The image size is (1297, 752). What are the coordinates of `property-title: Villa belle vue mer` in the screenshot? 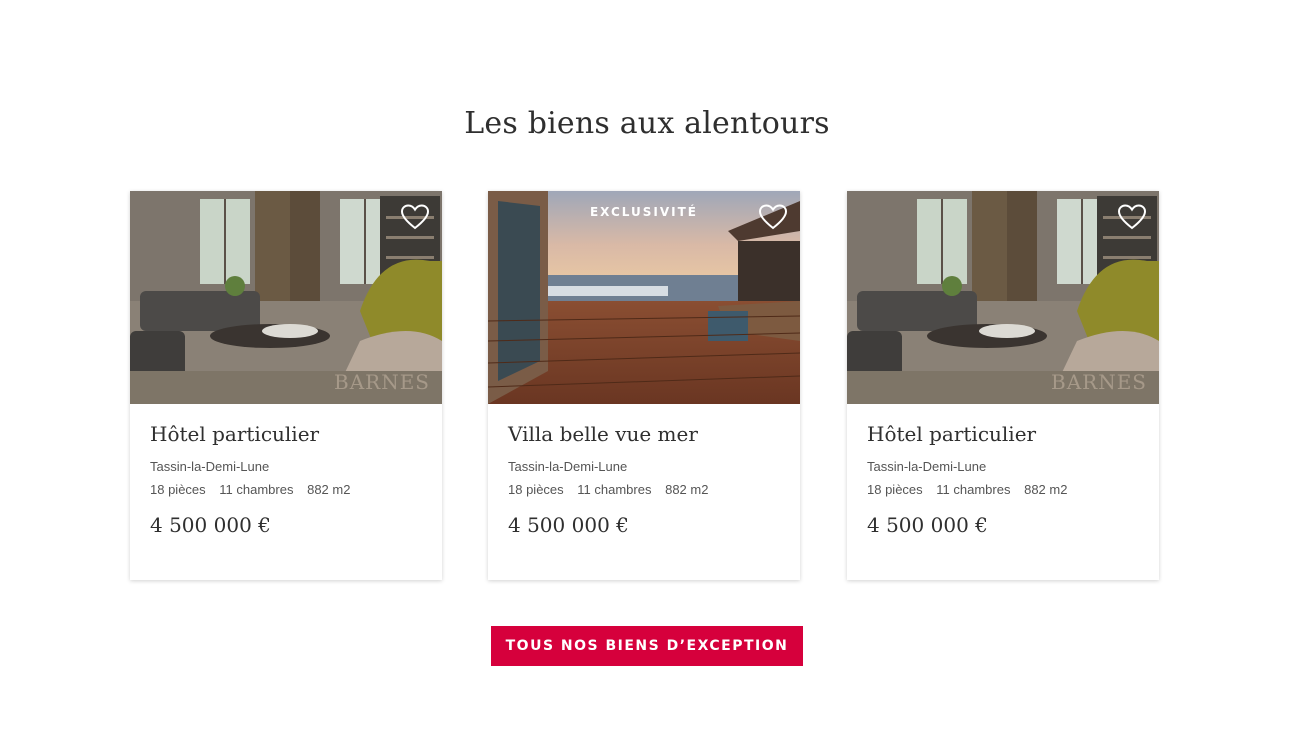 It's located at (644, 434).